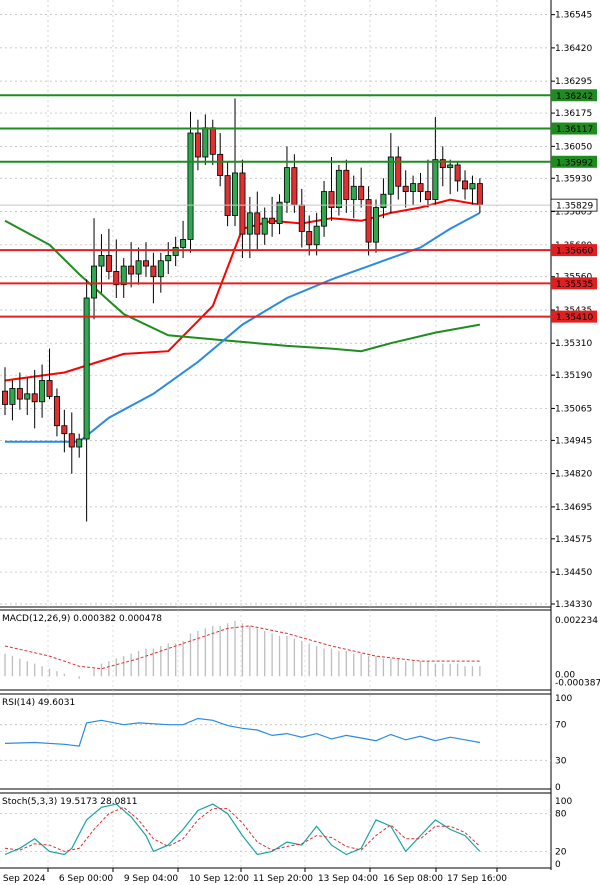  Describe the element at coordinates (573, 179) in the screenshot. I see `price-tick-label: 1.35930` at that location.